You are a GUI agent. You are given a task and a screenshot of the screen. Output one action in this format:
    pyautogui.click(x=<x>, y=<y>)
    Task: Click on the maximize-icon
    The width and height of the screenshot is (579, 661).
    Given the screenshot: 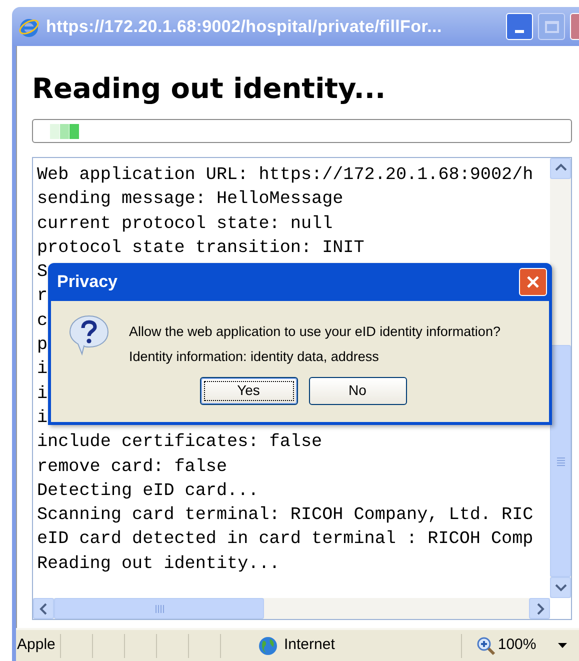 What is the action you would take?
    pyautogui.click(x=551, y=26)
    